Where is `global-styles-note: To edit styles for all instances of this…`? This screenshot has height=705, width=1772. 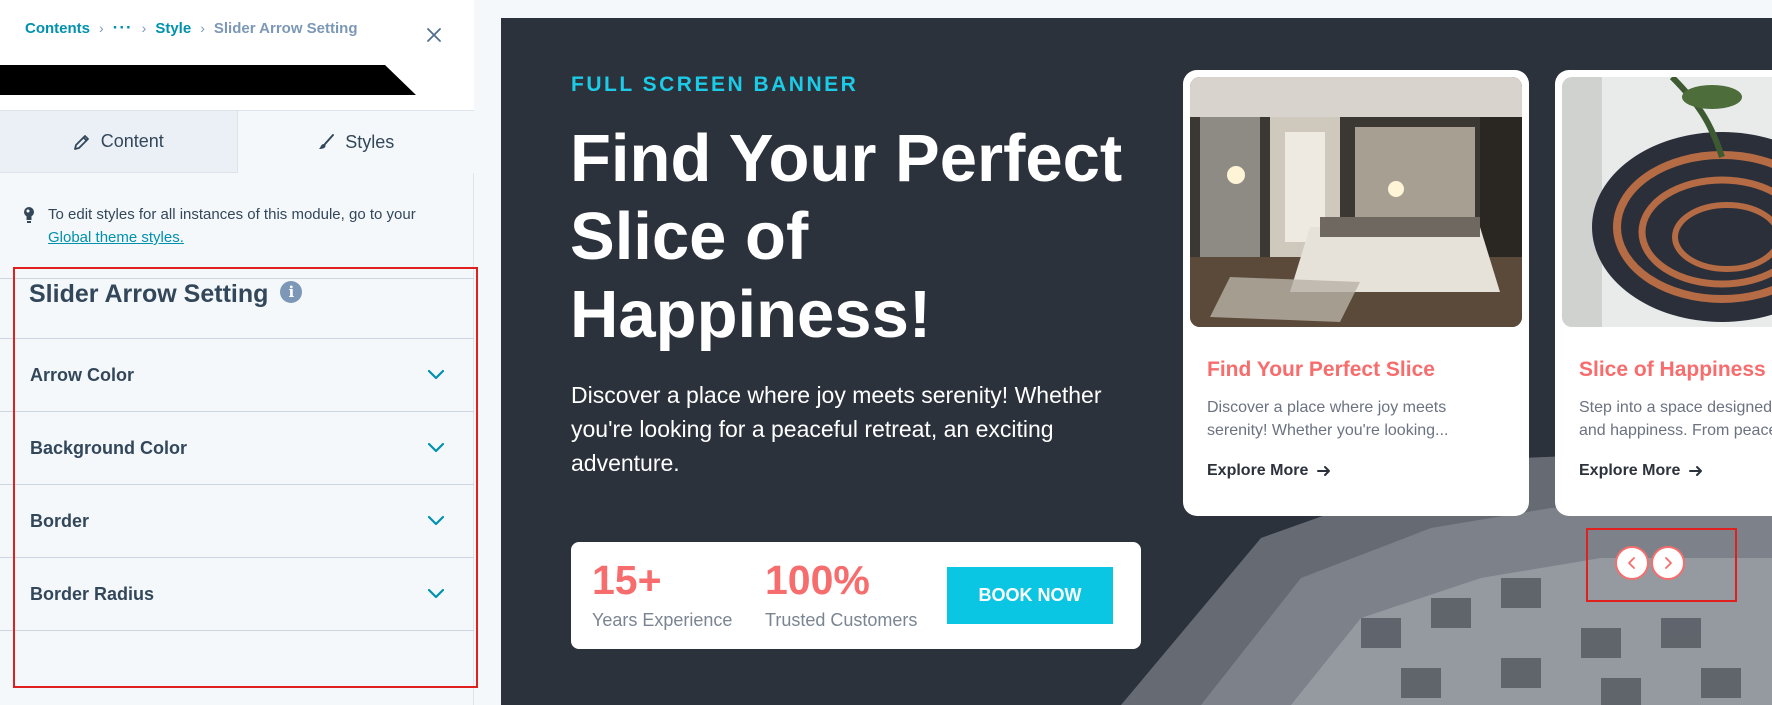
global-styles-note: To edit styles for all instances of this… is located at coordinates (232, 226).